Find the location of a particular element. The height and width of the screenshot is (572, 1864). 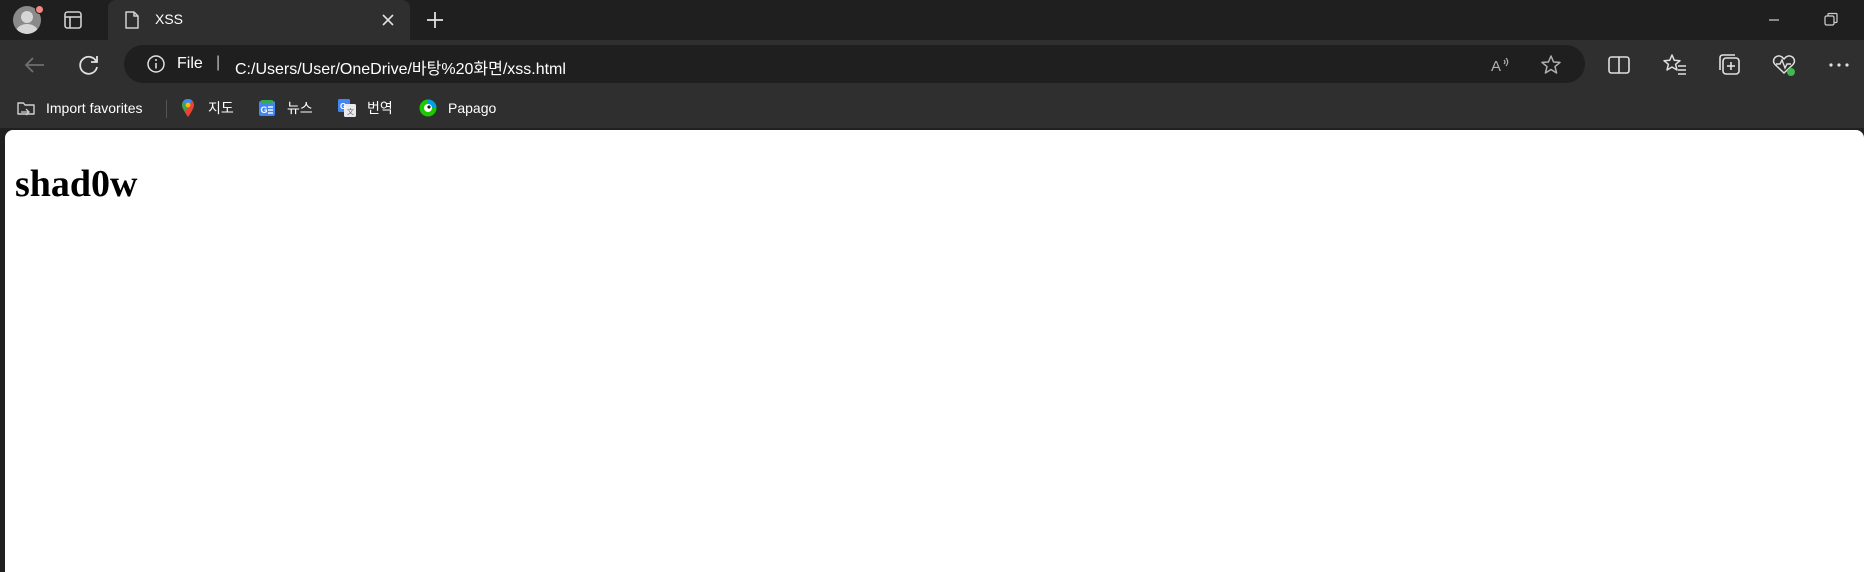

more-menu-icon is located at coordinates (1839, 65).